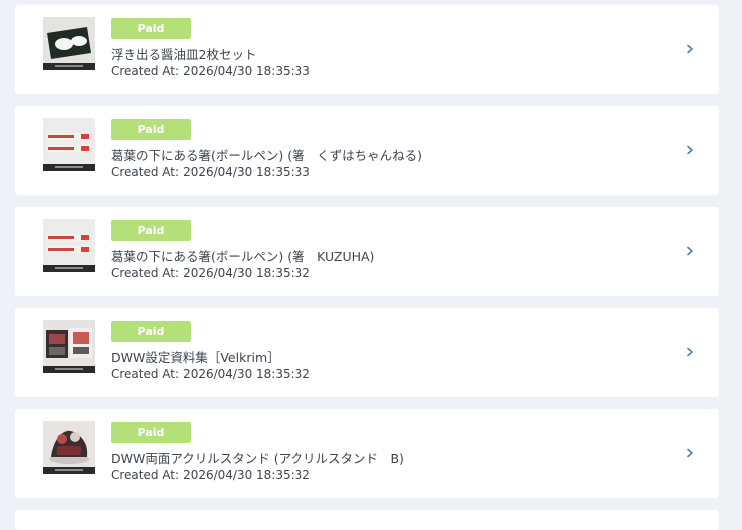 This screenshot has height=530, width=742. I want to click on acrylic-stand-thumbnail, so click(69, 447).